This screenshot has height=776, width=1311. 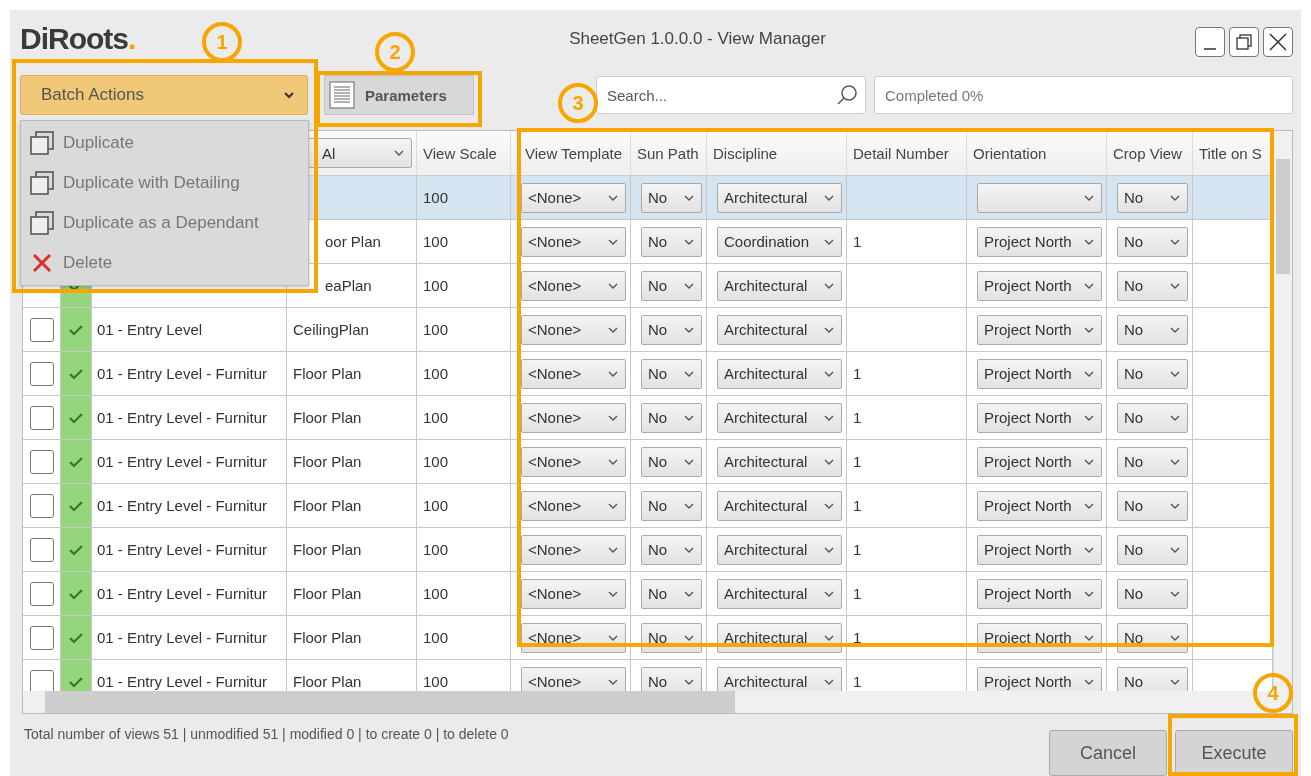 I want to click on close-icon, so click(x=1278, y=42).